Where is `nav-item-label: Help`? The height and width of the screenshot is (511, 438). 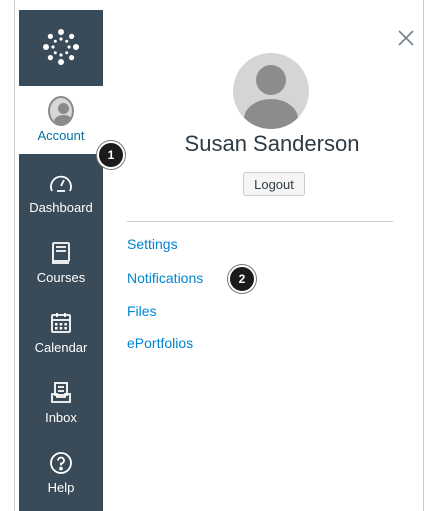 nav-item-label: Help is located at coordinates (61, 487).